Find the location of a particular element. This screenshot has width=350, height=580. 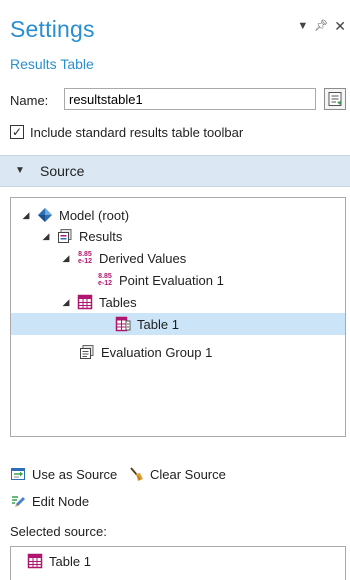

tree-node-label: Derived Values is located at coordinates (143, 258).